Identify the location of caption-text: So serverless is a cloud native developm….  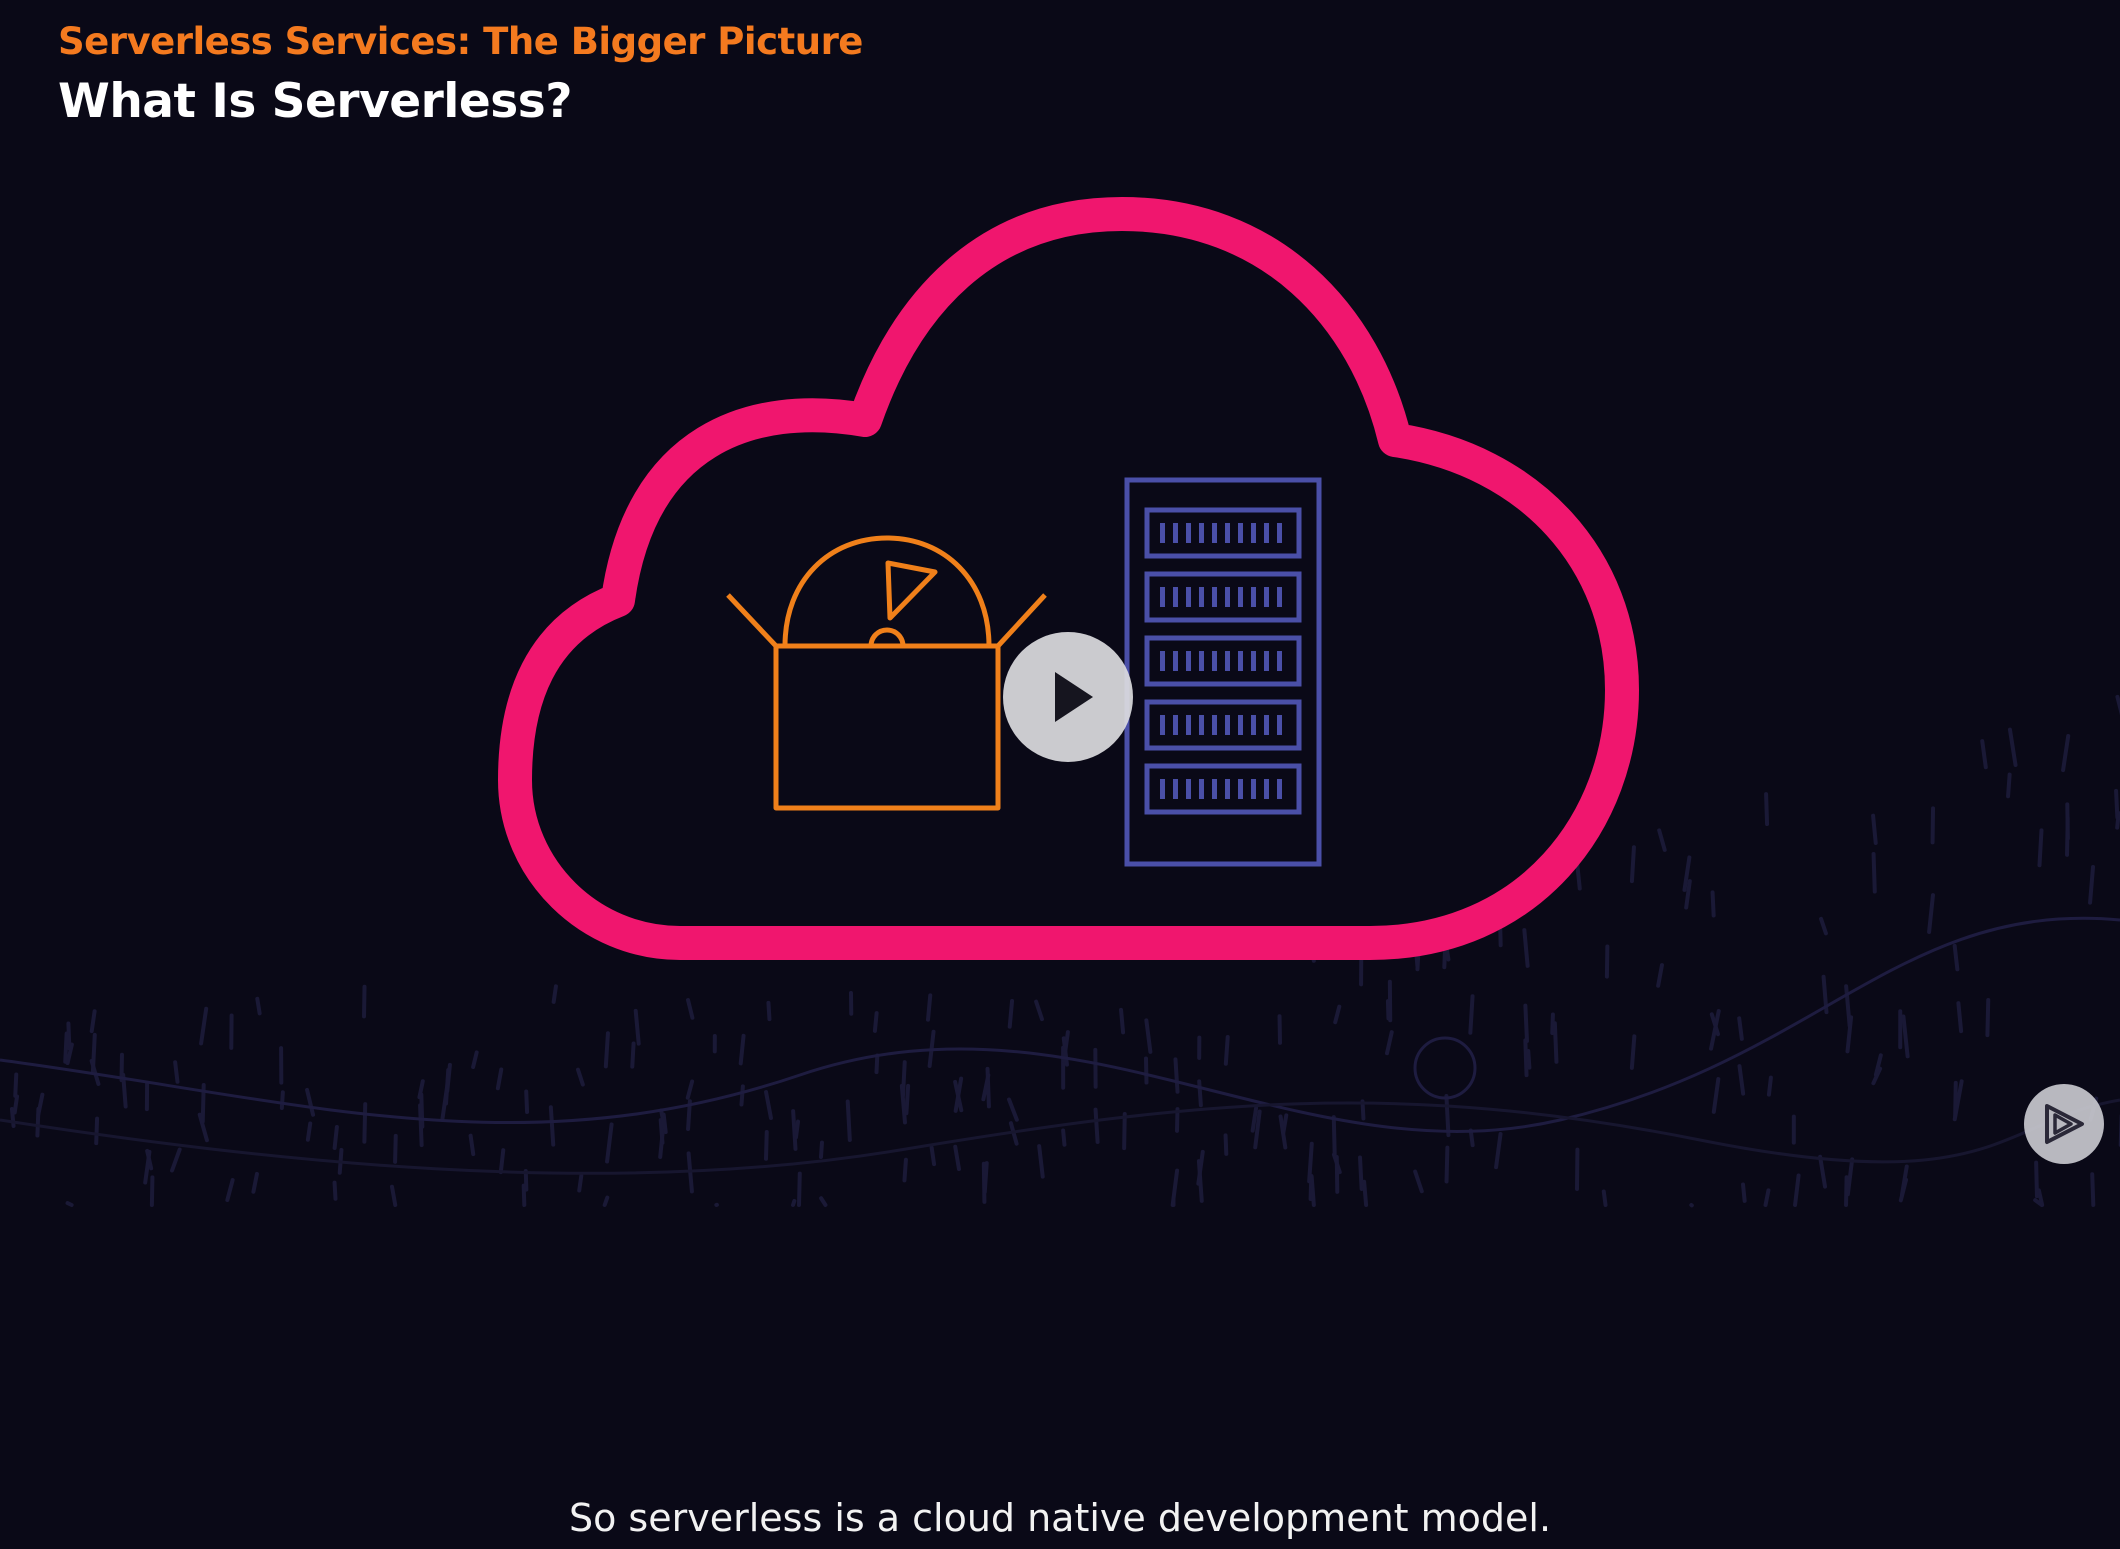
(1060, 1518).